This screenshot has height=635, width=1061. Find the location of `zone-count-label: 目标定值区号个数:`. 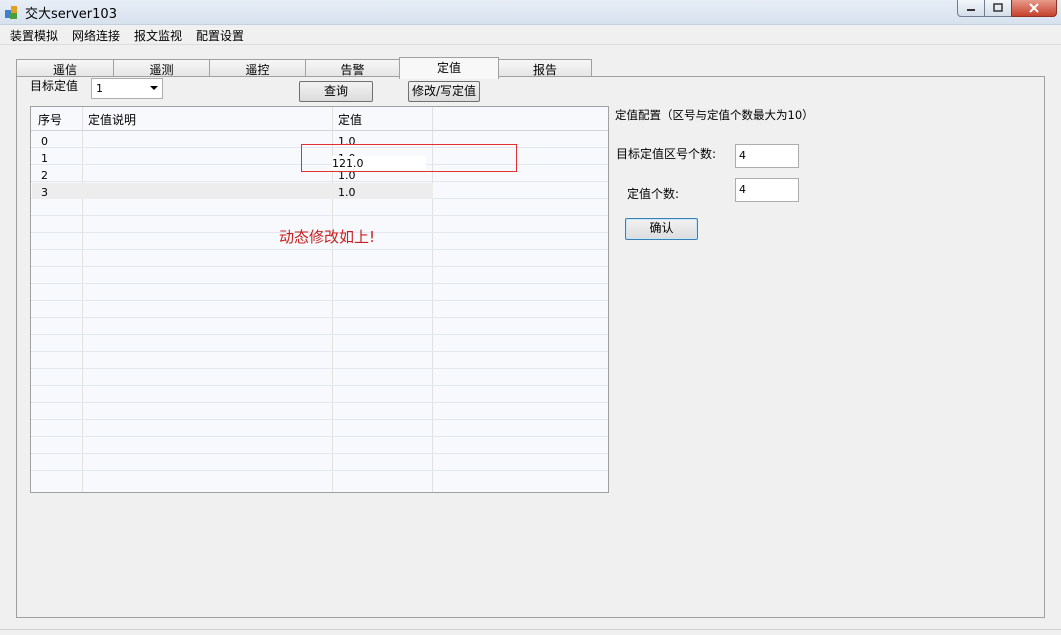

zone-count-label: 目标定值区号个数: is located at coordinates (666, 154).